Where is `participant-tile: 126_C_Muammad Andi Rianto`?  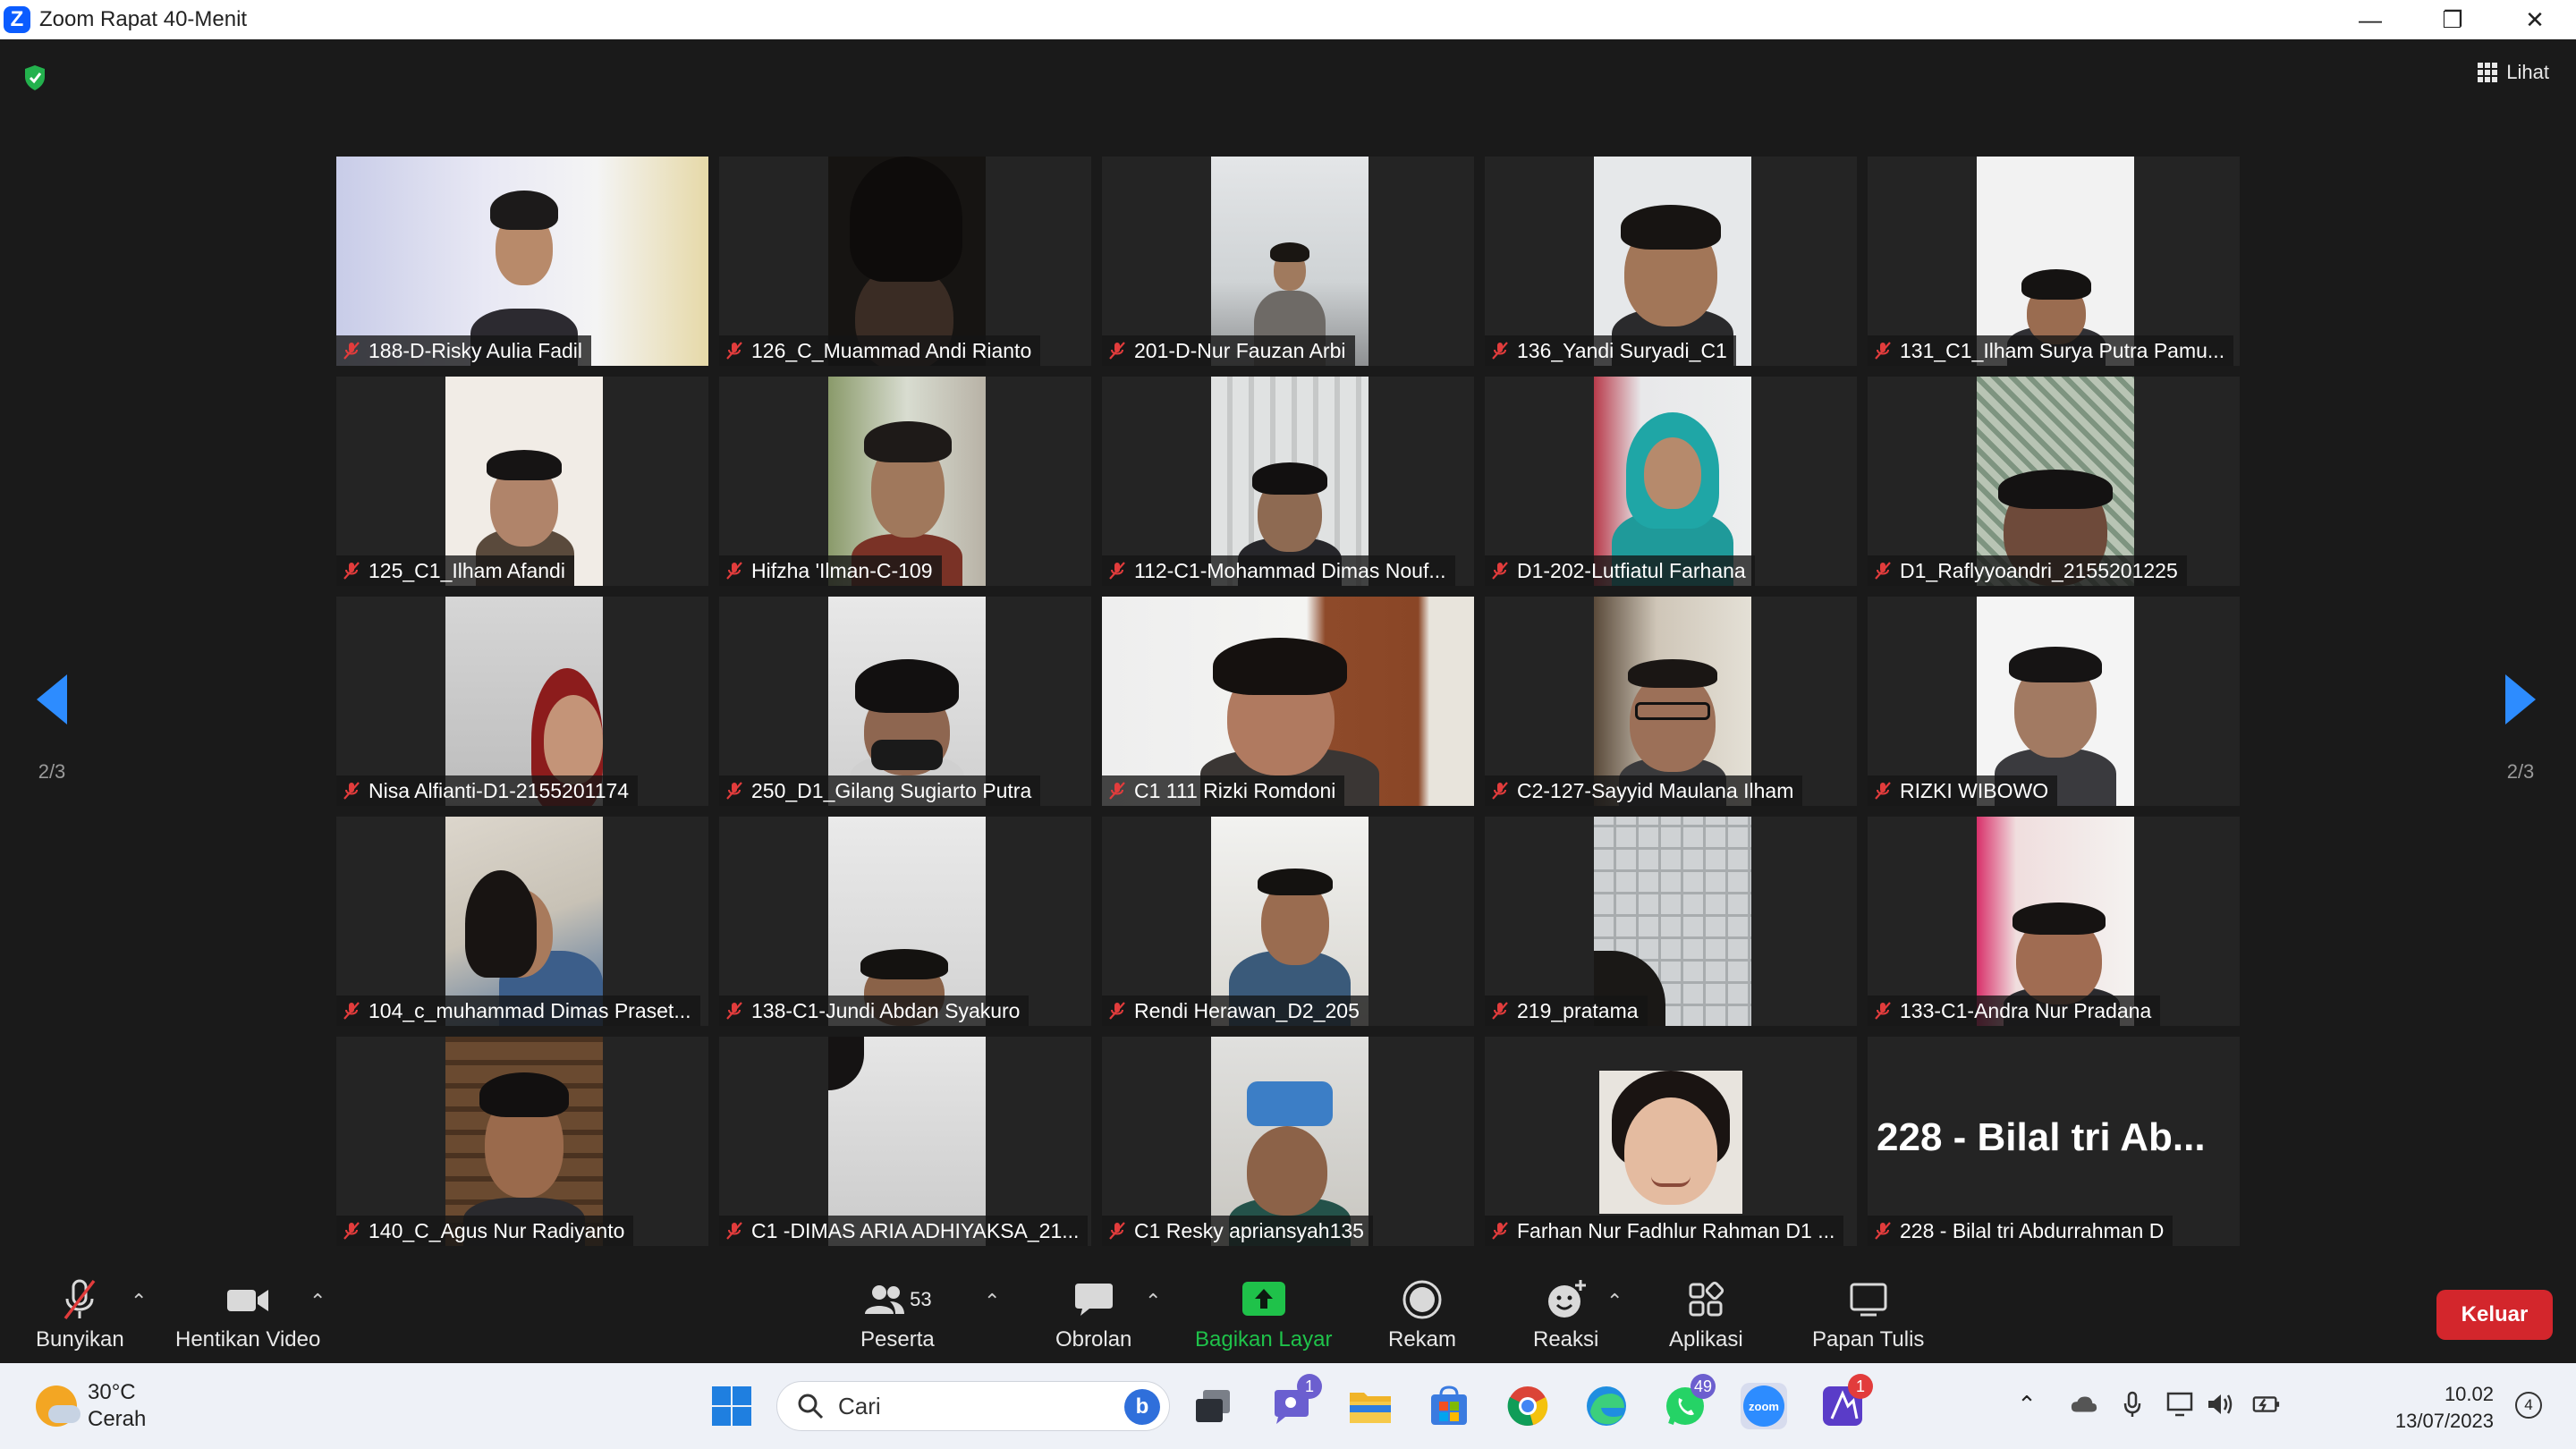 participant-tile: 126_C_Muammad Andi Rianto is located at coordinates (905, 261).